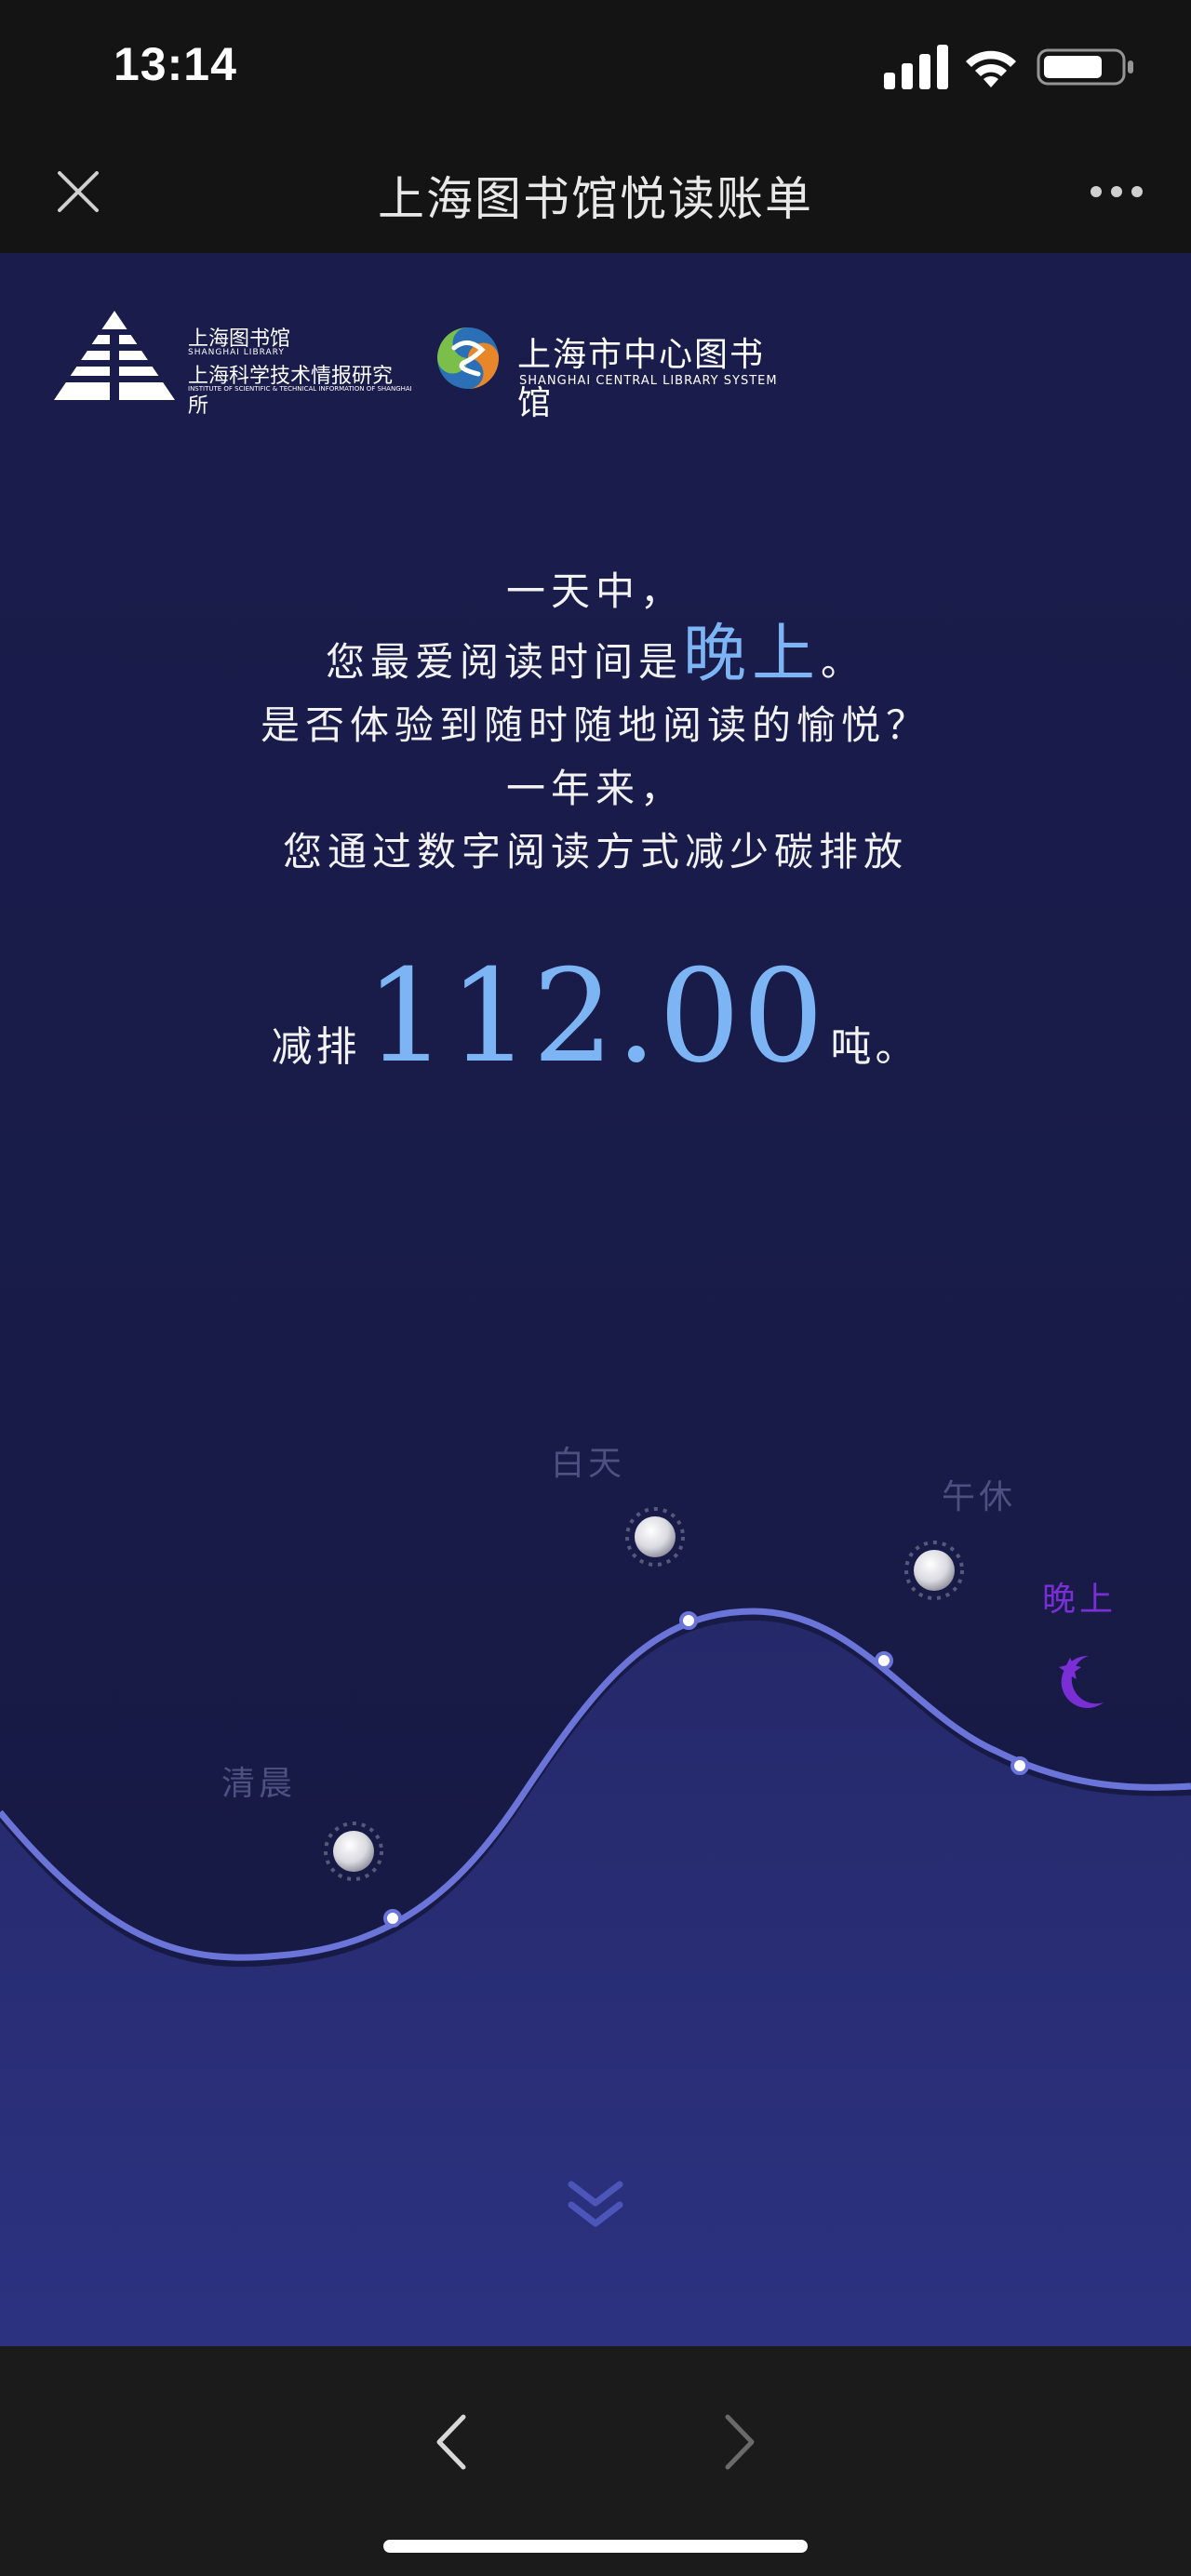 This screenshot has width=1191, height=2576. I want to click on browser-toolbar, so click(595, 2461).